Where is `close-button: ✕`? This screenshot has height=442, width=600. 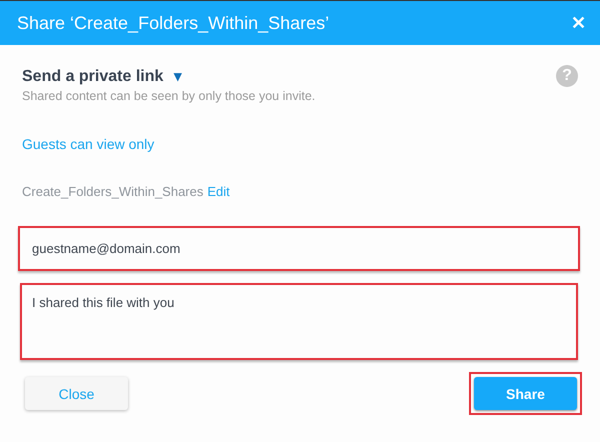
close-button: ✕ is located at coordinates (578, 23).